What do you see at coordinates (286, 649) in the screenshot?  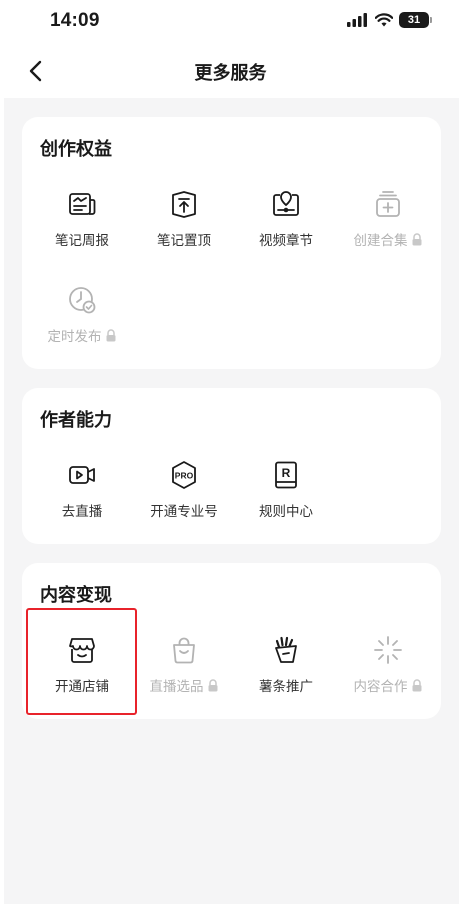 I see `fries-promote-icon` at bounding box center [286, 649].